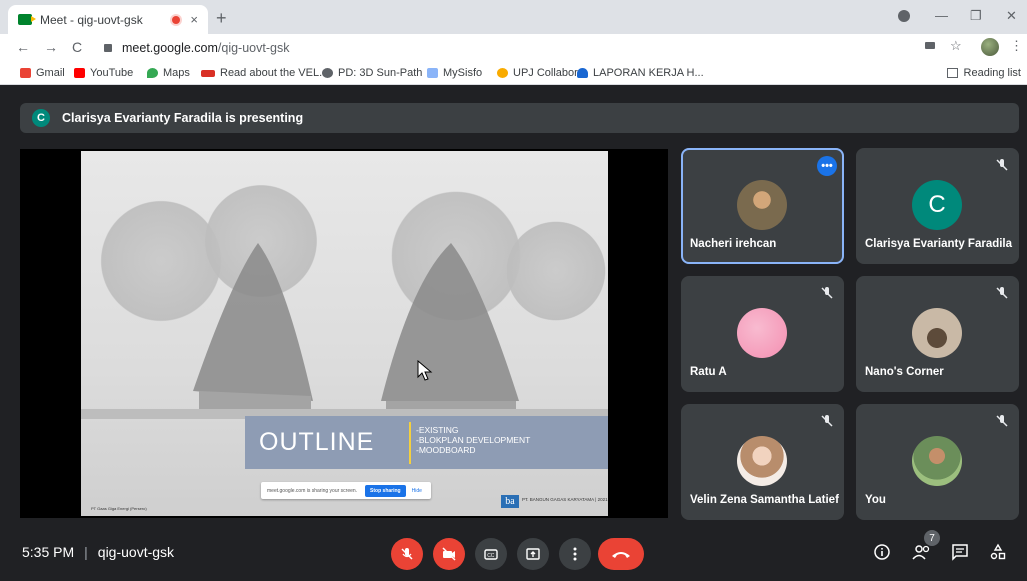 This screenshot has width=1027, height=581. I want to click on url-path: /qig-uovt-gsk, so click(253, 48).